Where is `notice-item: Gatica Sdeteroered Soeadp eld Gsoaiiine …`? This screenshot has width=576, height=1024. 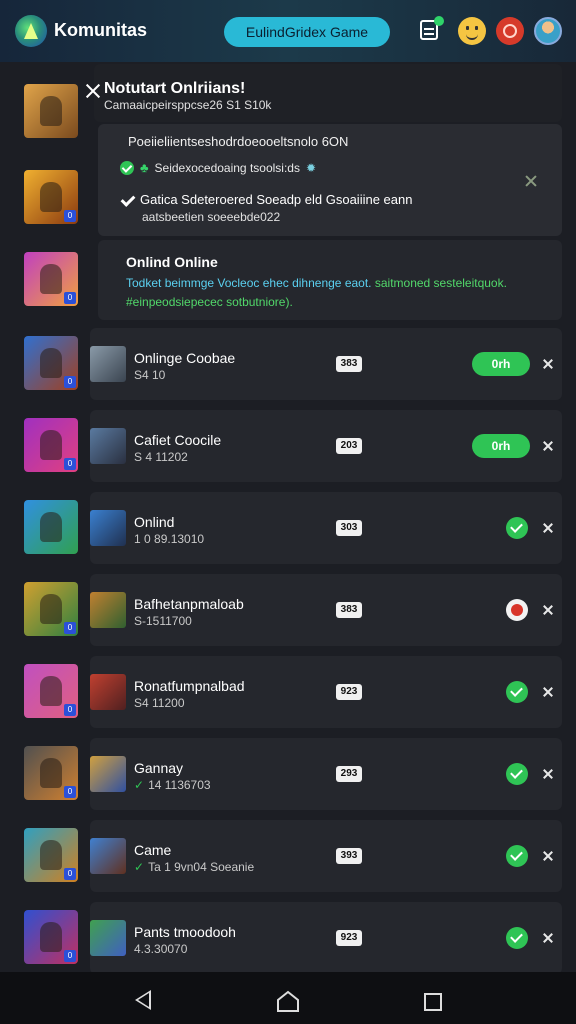
notice-item: Gatica Sdeteroered Soeadp eld Gsoaiiine … is located at coordinates (266, 199).